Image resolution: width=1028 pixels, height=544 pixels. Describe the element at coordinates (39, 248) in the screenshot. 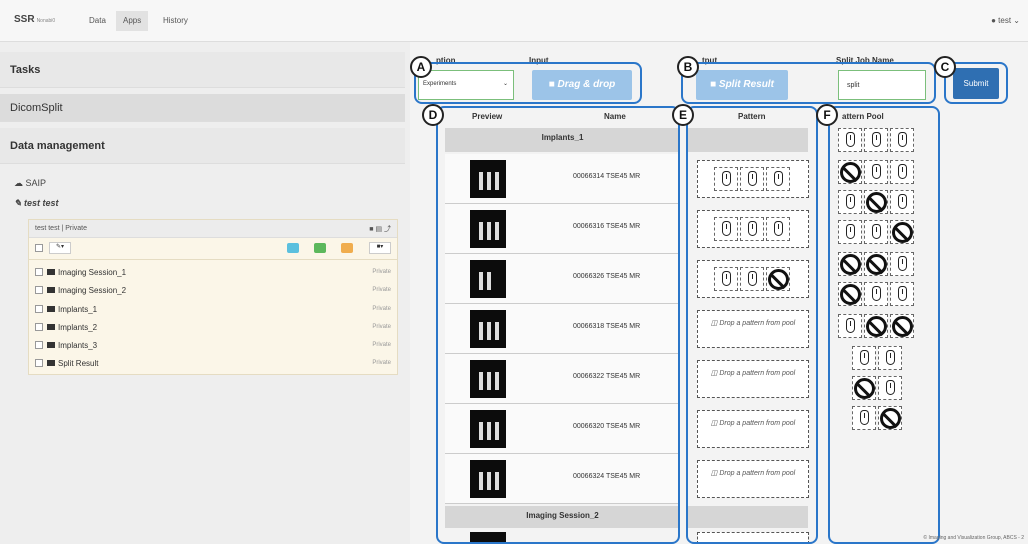

I see `select-all-checkbox` at that location.